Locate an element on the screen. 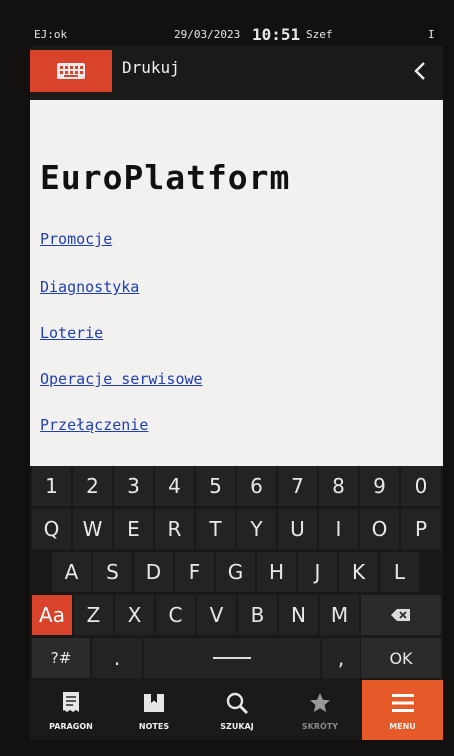 This screenshot has width=454, height=756. nav-menu: MENU is located at coordinates (402, 710).